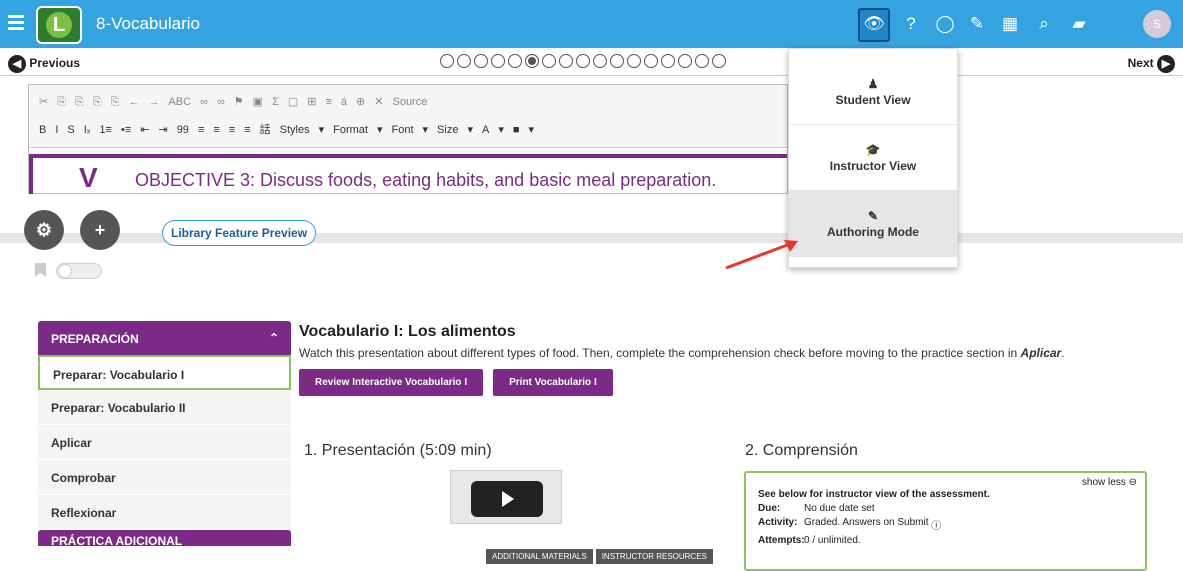 This screenshot has height=571, width=1183. I want to click on student-view-item: ♟ Student View, so click(873, 92).